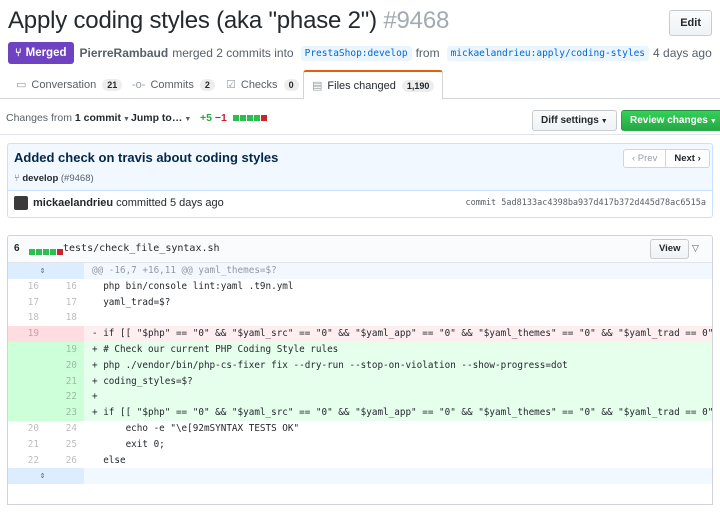 Image resolution: width=720 pixels, height=514 pixels. What do you see at coordinates (65, 365) in the screenshot?
I see `new-line-number: 20` at bounding box center [65, 365].